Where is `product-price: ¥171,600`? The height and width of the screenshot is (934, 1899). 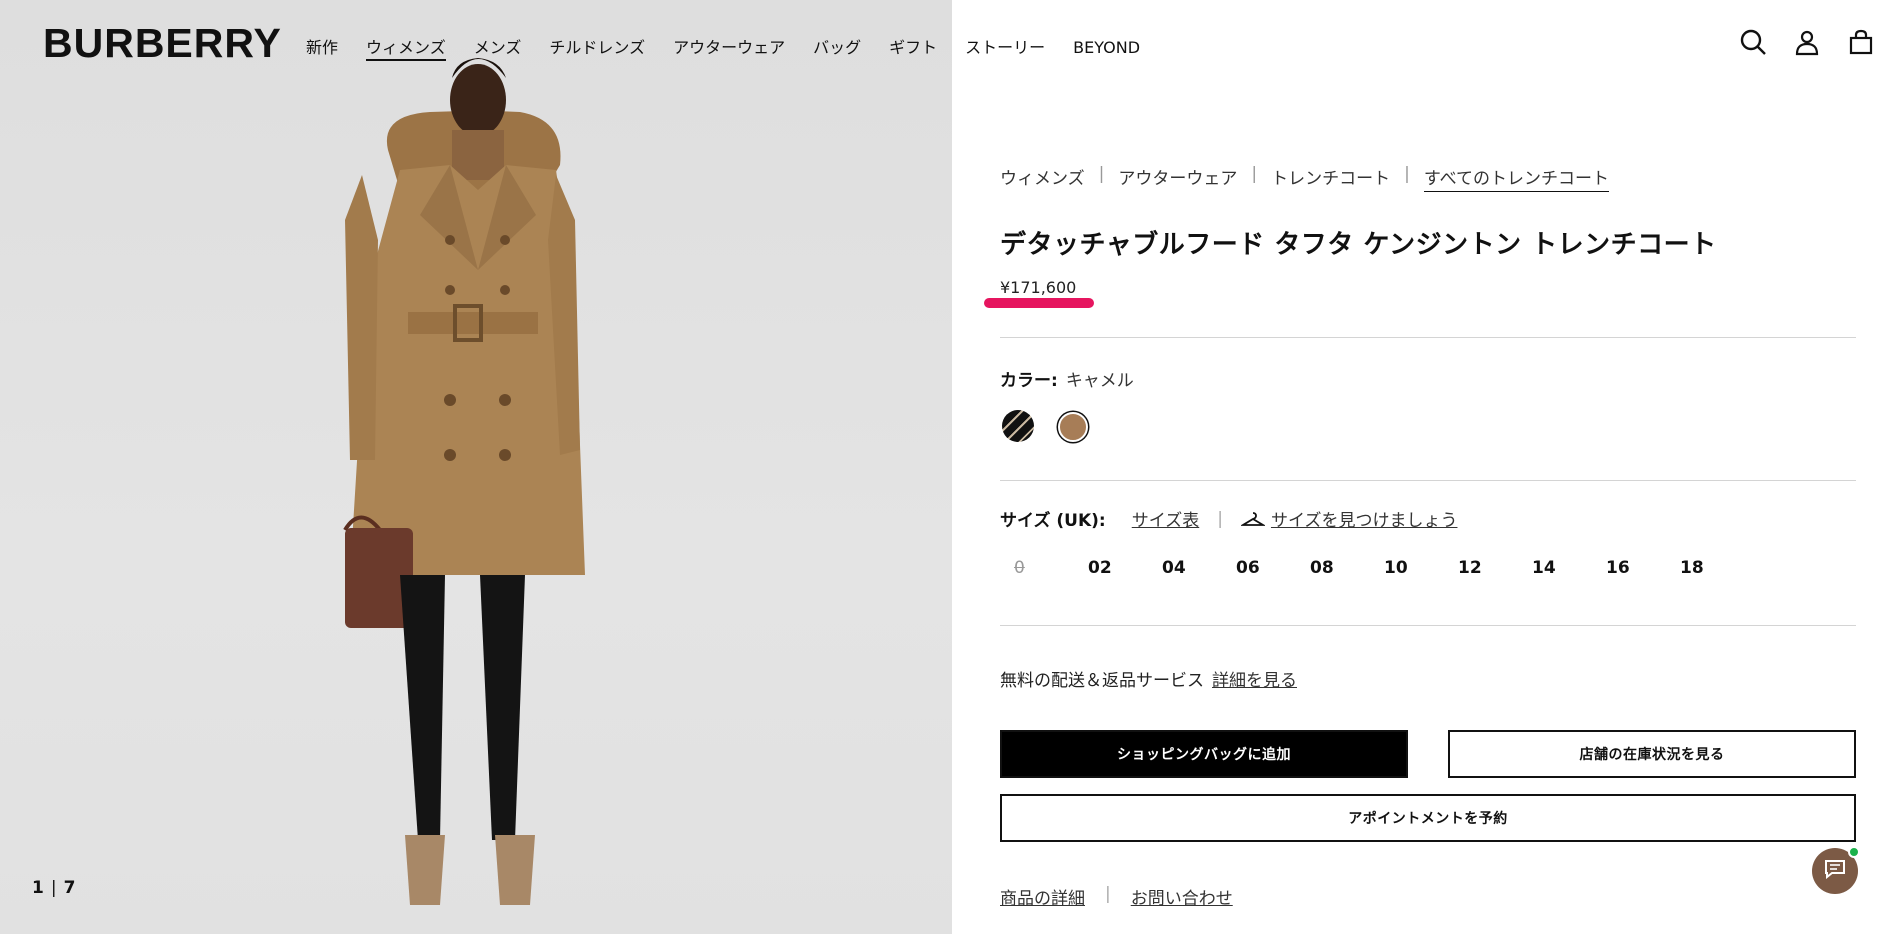 product-price: ¥171,600 is located at coordinates (1038, 287).